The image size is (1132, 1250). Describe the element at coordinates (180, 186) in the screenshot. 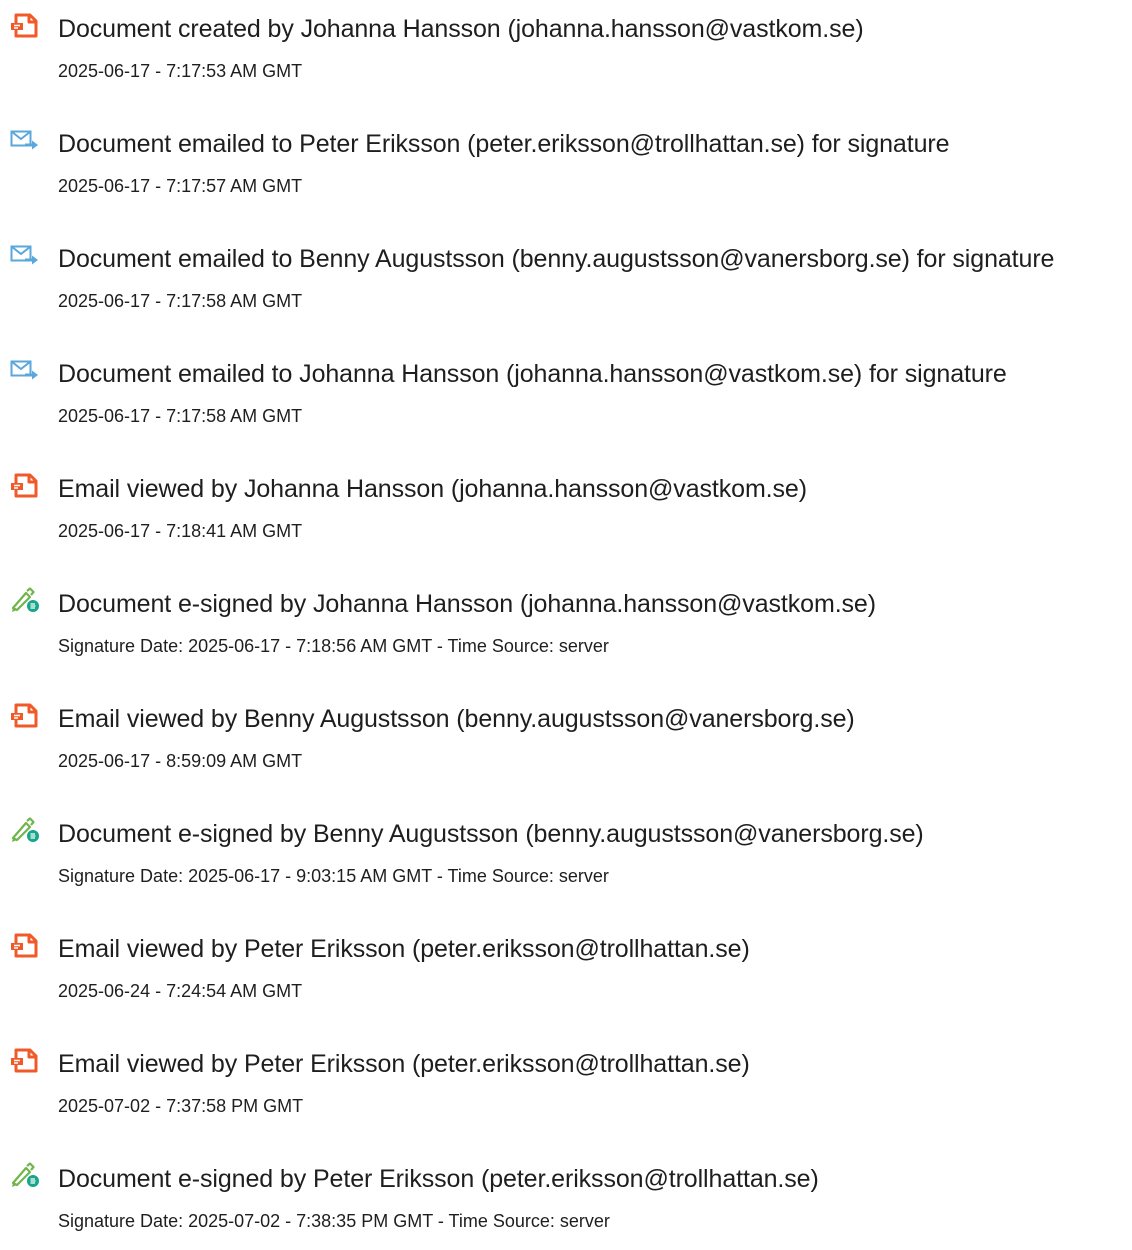

I see `event-timestamp: 2025-06-17 - 7:17:57 AM GMT` at that location.